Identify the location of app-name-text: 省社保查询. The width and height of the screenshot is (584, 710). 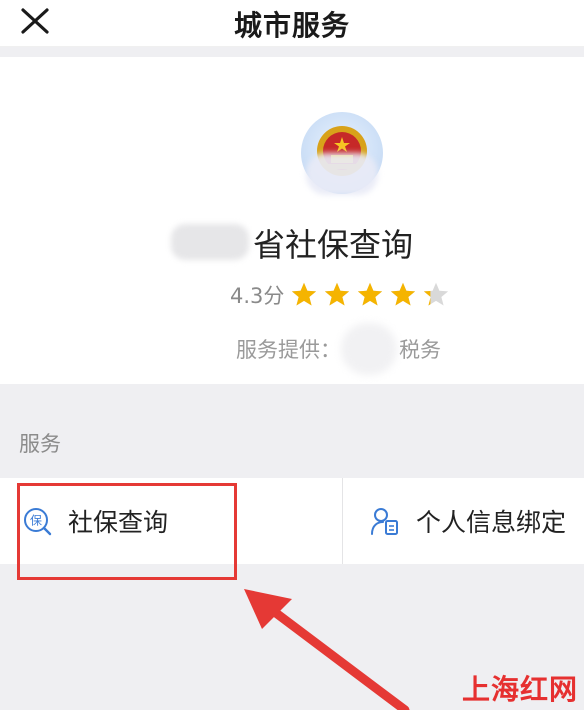
(332, 245).